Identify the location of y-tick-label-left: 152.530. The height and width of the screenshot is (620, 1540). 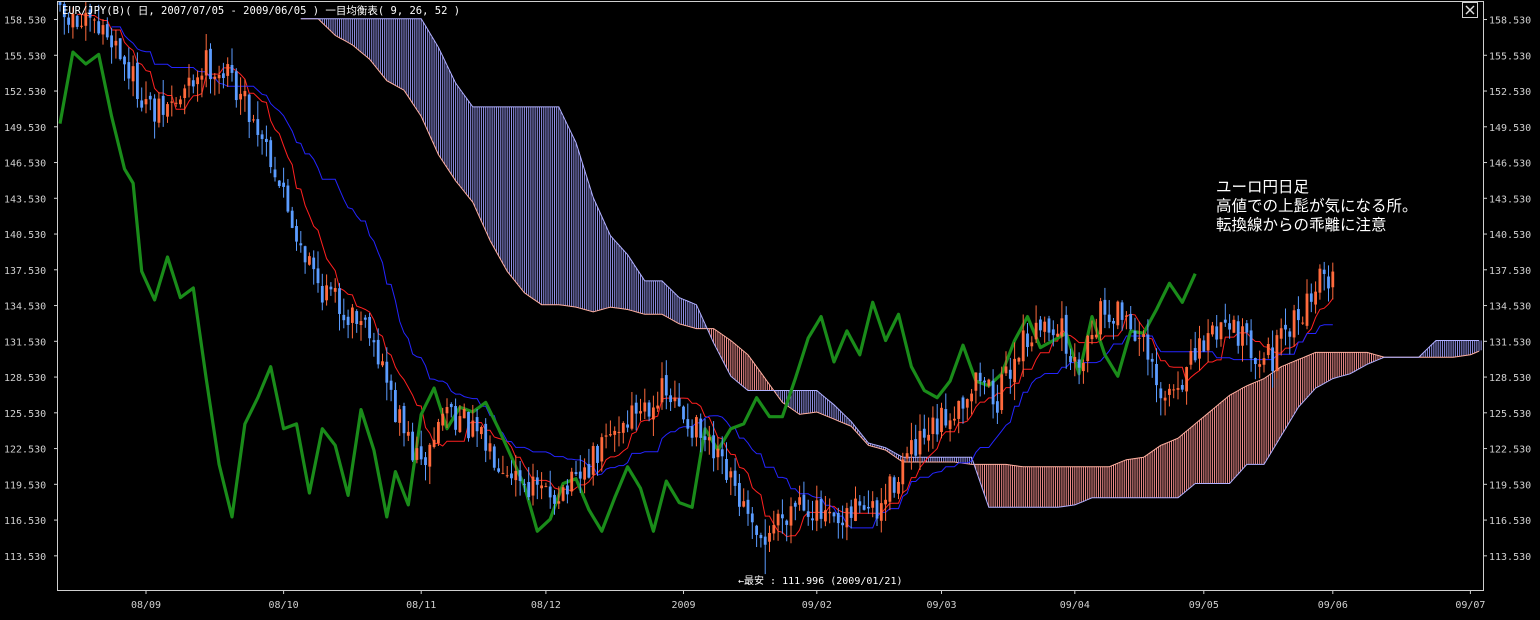
(25, 92).